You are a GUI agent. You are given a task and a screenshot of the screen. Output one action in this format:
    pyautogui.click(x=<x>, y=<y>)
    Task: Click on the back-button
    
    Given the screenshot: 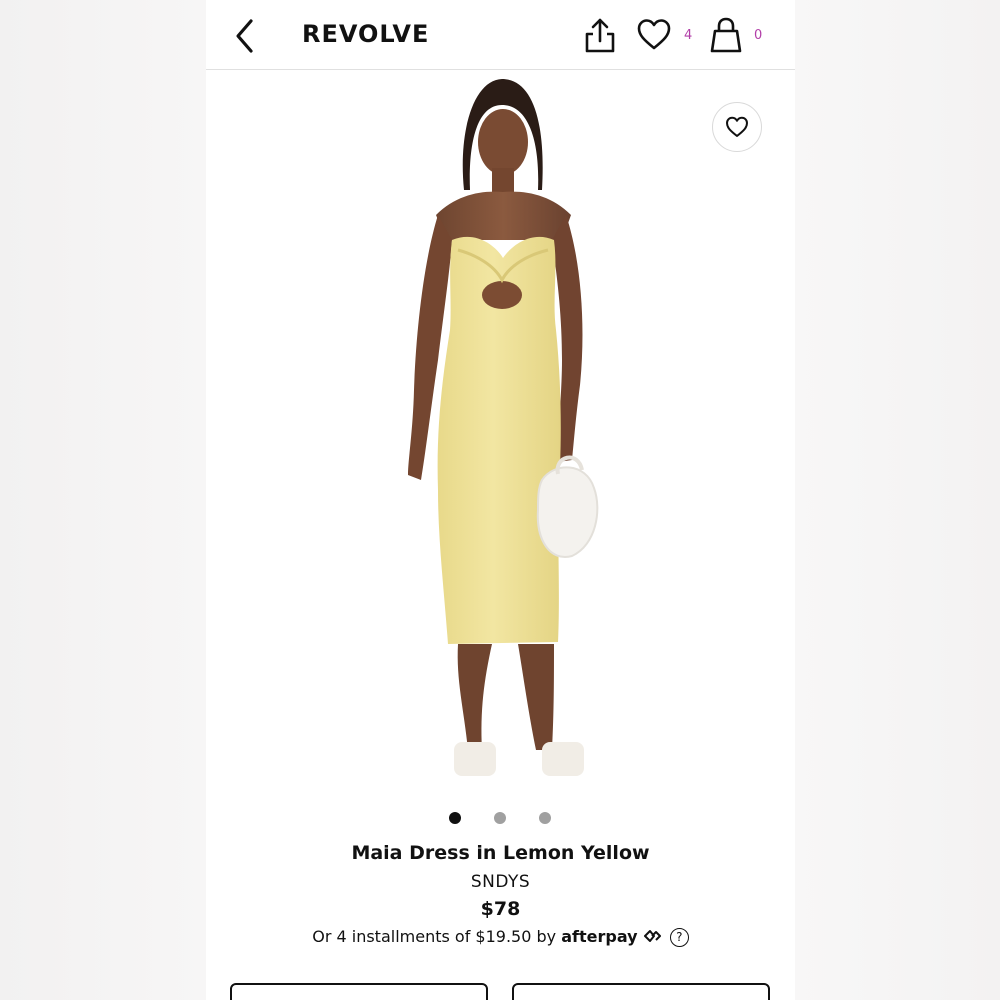 What is the action you would take?
    pyautogui.click(x=246, y=36)
    